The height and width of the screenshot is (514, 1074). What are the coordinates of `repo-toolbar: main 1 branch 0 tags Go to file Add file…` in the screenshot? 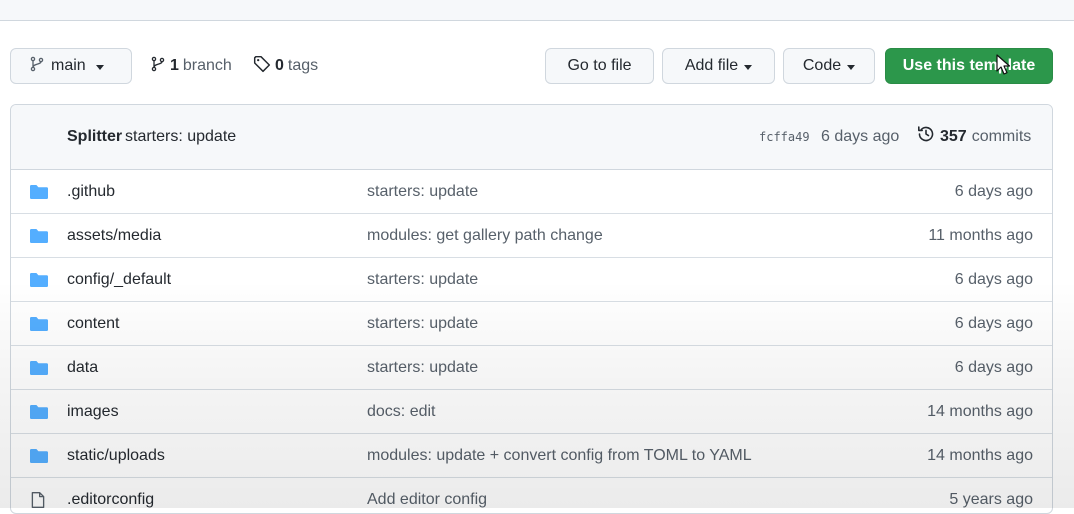 It's located at (532, 67).